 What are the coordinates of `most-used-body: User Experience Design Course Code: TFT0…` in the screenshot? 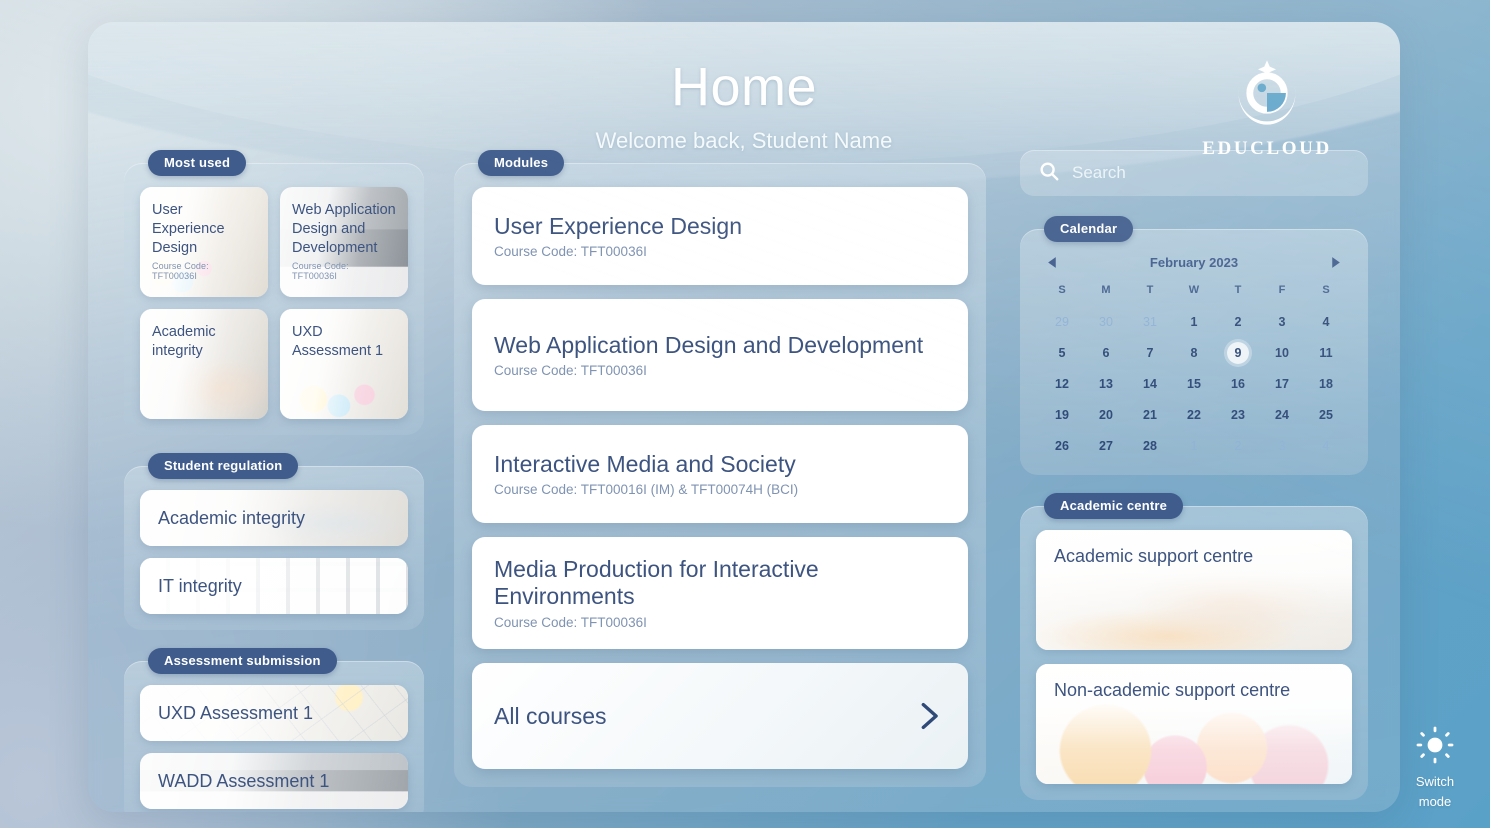 It's located at (274, 299).